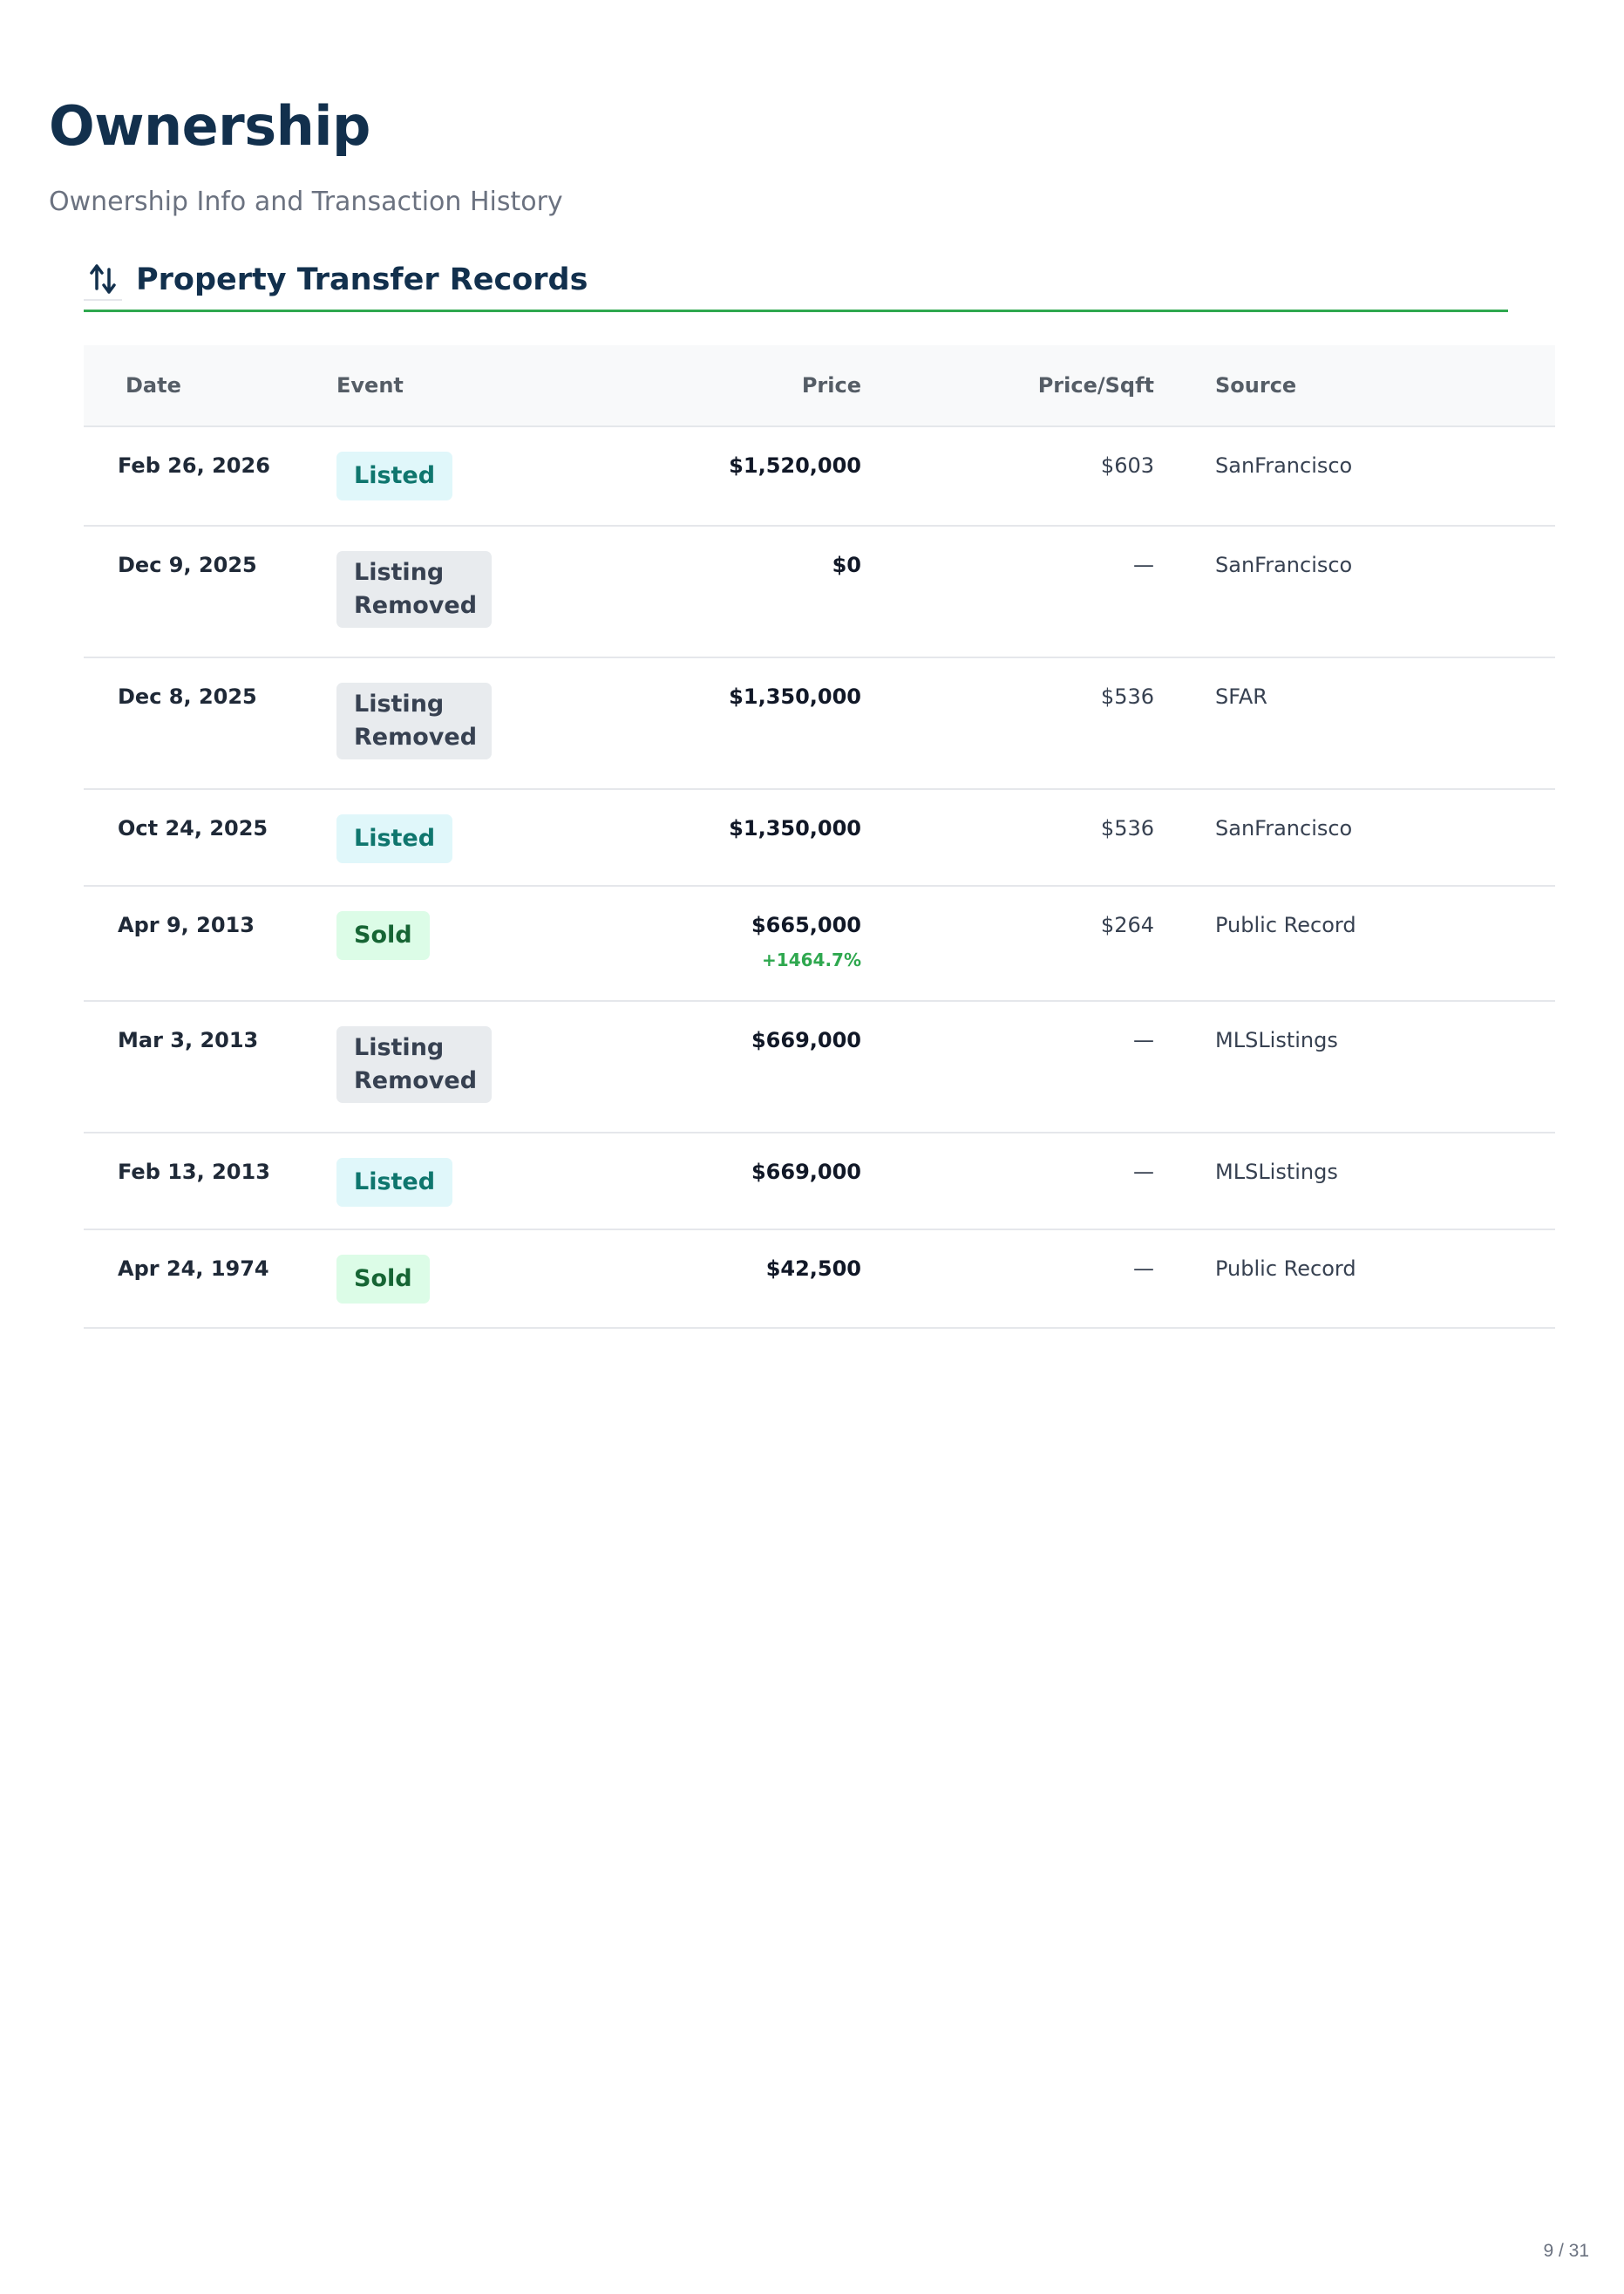  Describe the element at coordinates (796, 280) in the screenshot. I see `section-header: Property Transfer Records` at that location.